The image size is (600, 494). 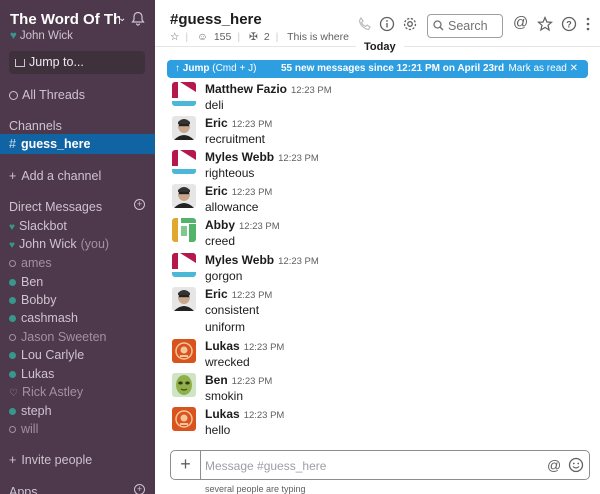 I want to click on direct-messages-label: Direct Messages, so click(x=56, y=207).